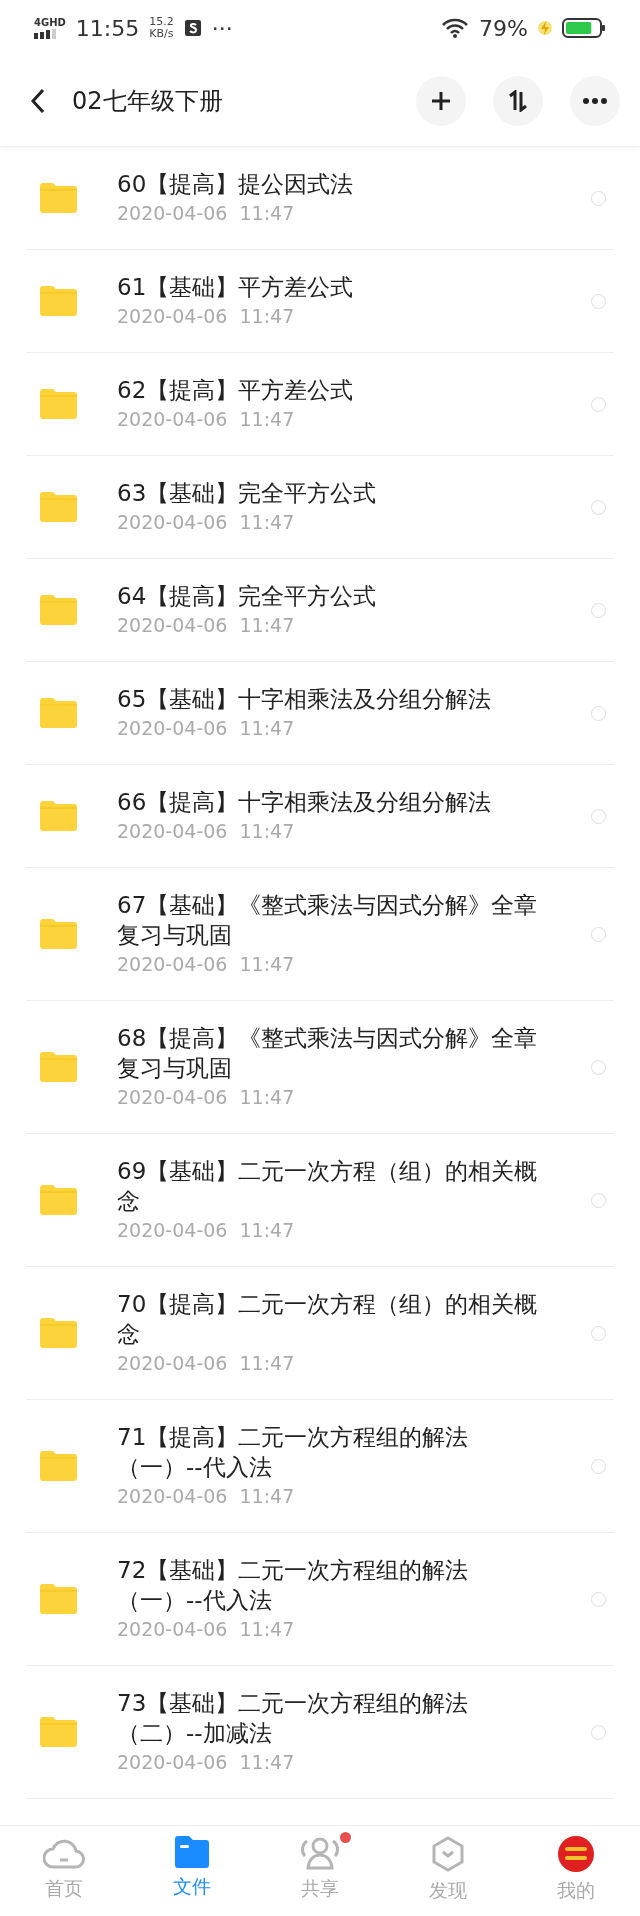  What do you see at coordinates (305, 699) in the screenshot?
I see `file-name: 65【基础】十字相乘法及分组分解法` at bounding box center [305, 699].